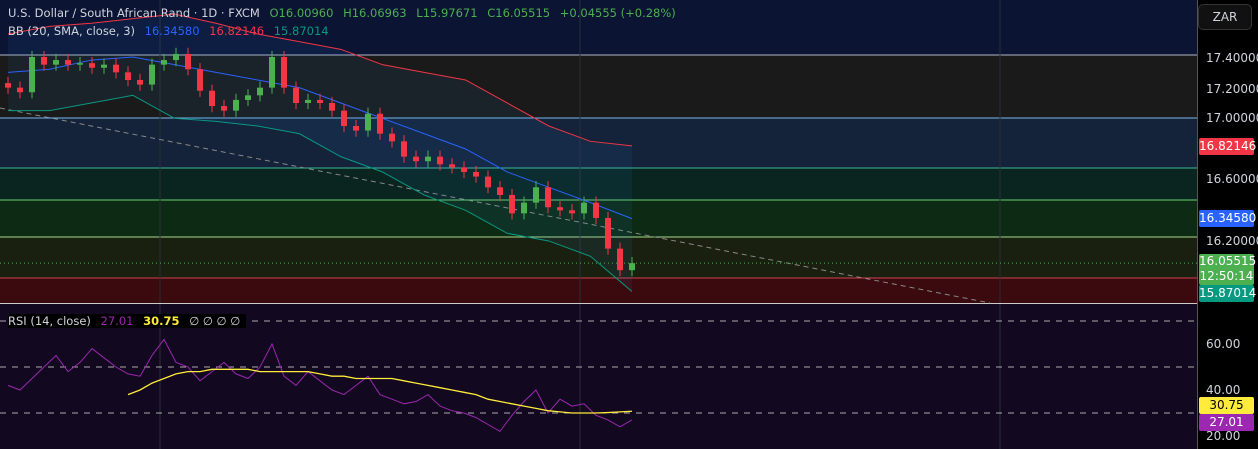 The image size is (1258, 449). Describe the element at coordinates (519, 13) in the screenshot. I see `ohlc-close: C16.05515` at that location.